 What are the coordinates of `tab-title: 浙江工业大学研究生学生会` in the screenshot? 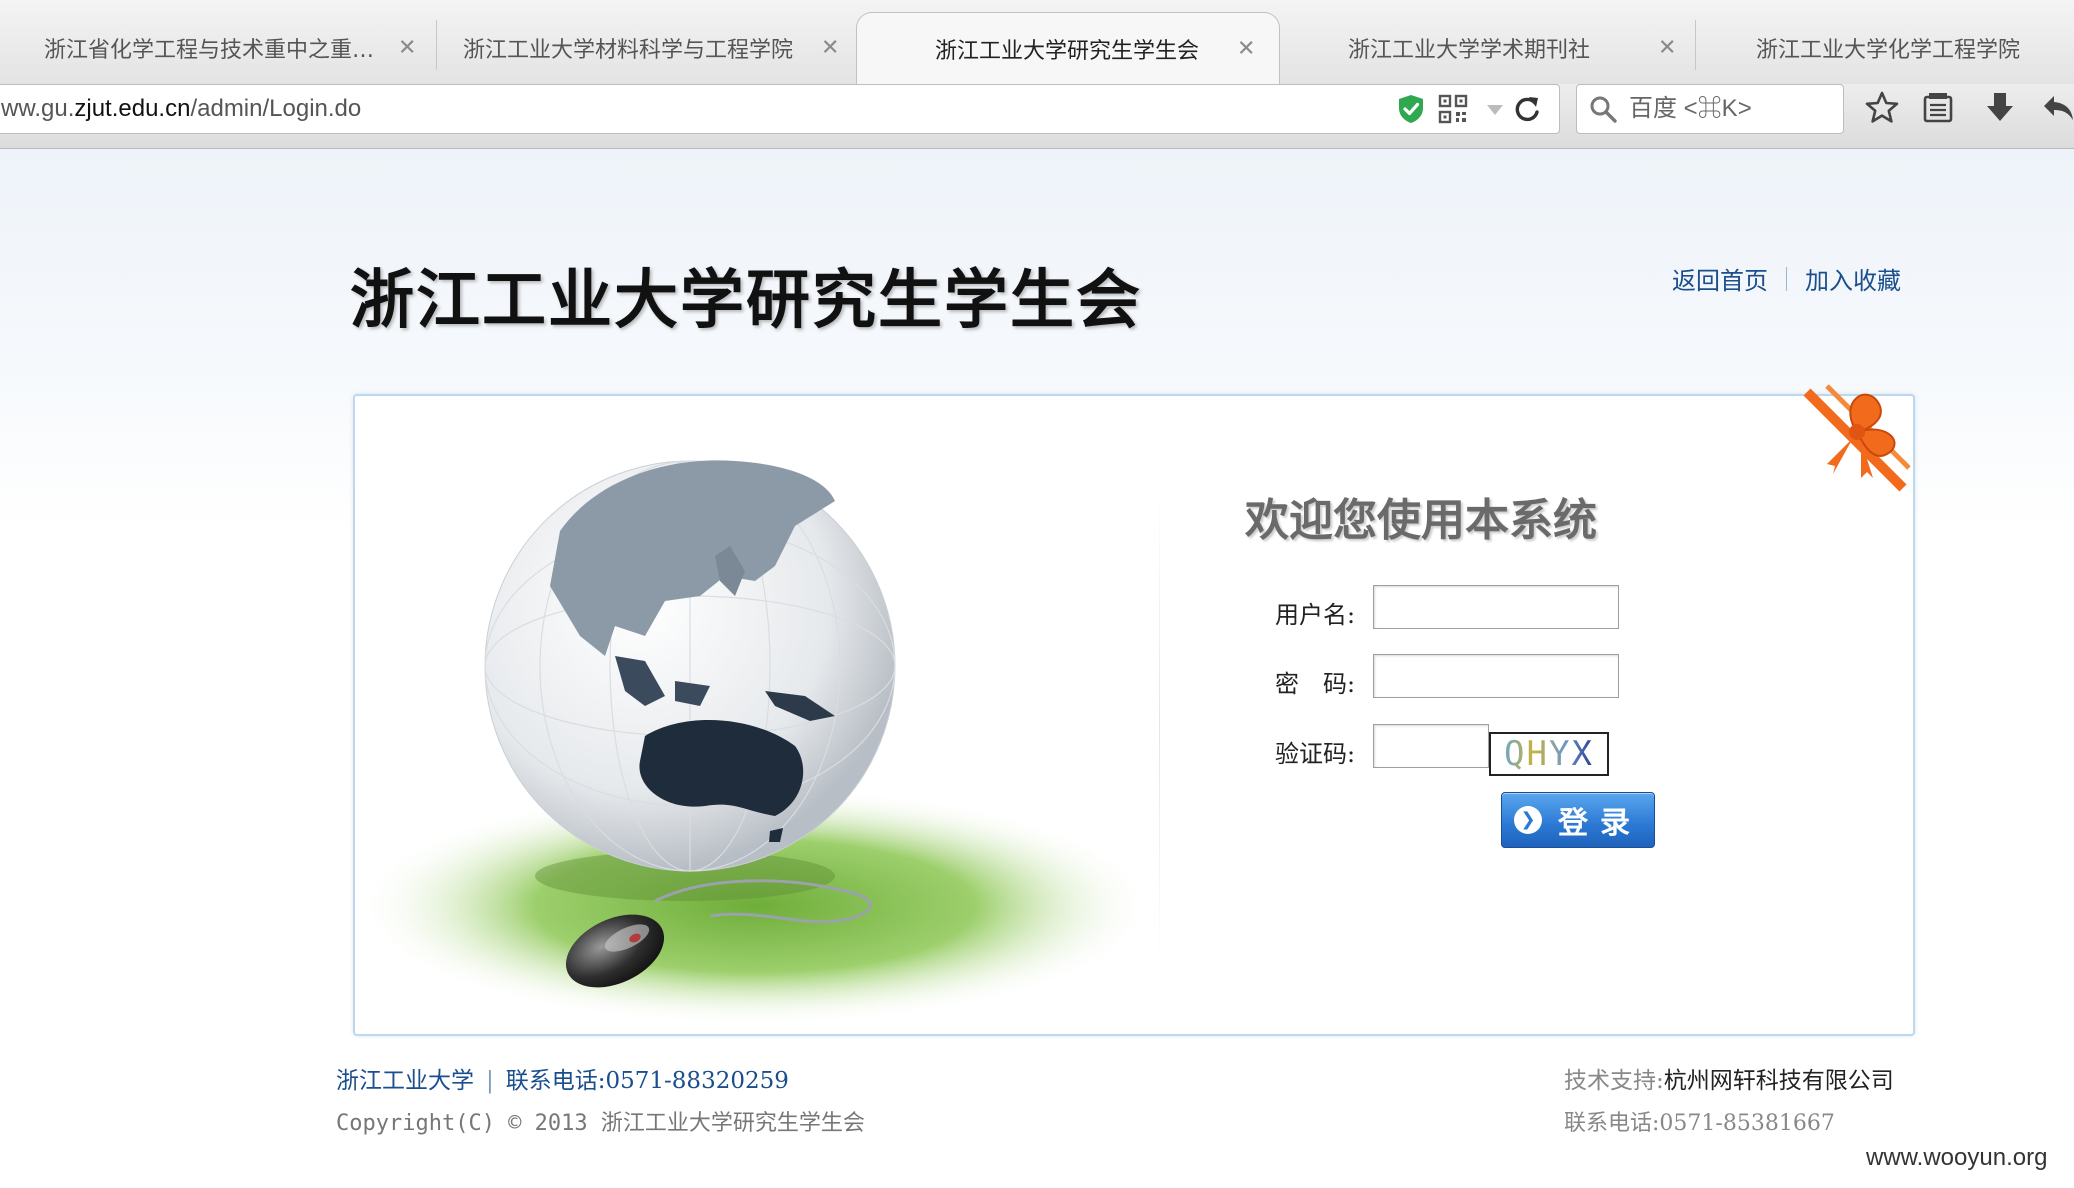 It's located at (1066, 51).